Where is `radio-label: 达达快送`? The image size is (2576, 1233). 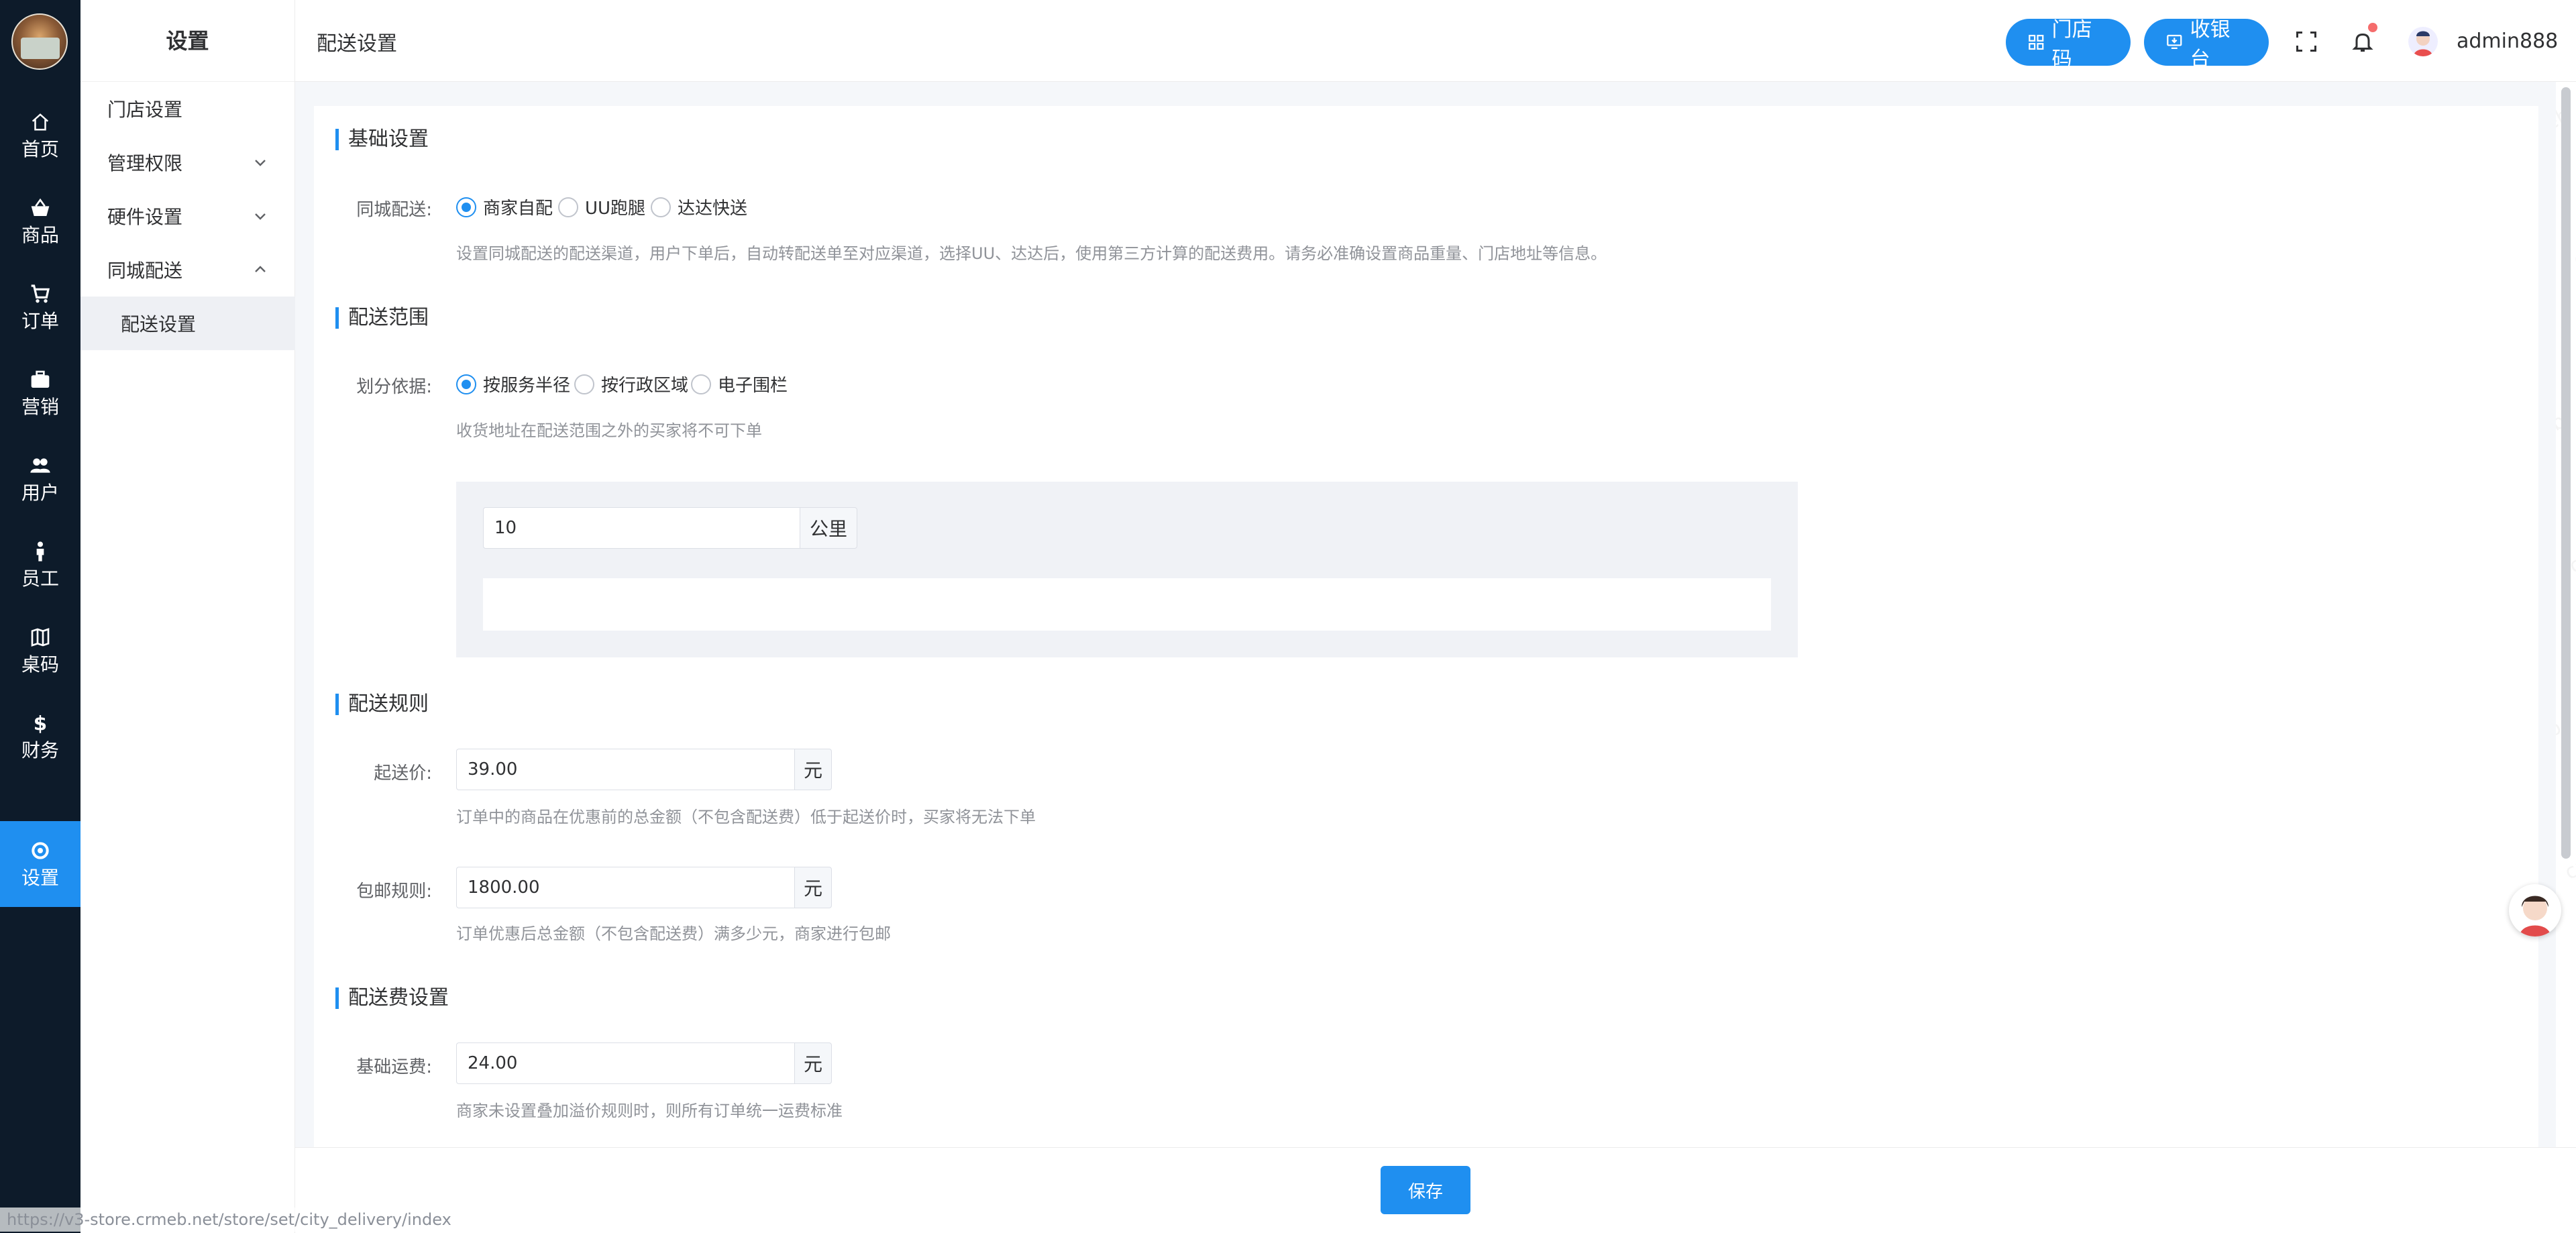 radio-label: 达达快送 is located at coordinates (713, 209).